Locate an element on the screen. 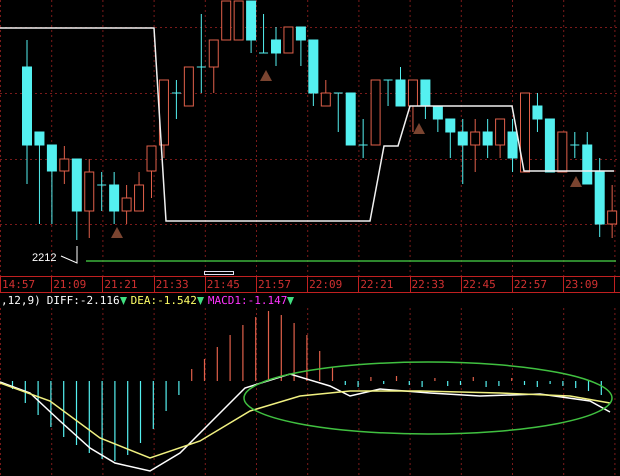 The image size is (620, 476). indicator-value: DEA:-1.542 is located at coordinates (163, 300).